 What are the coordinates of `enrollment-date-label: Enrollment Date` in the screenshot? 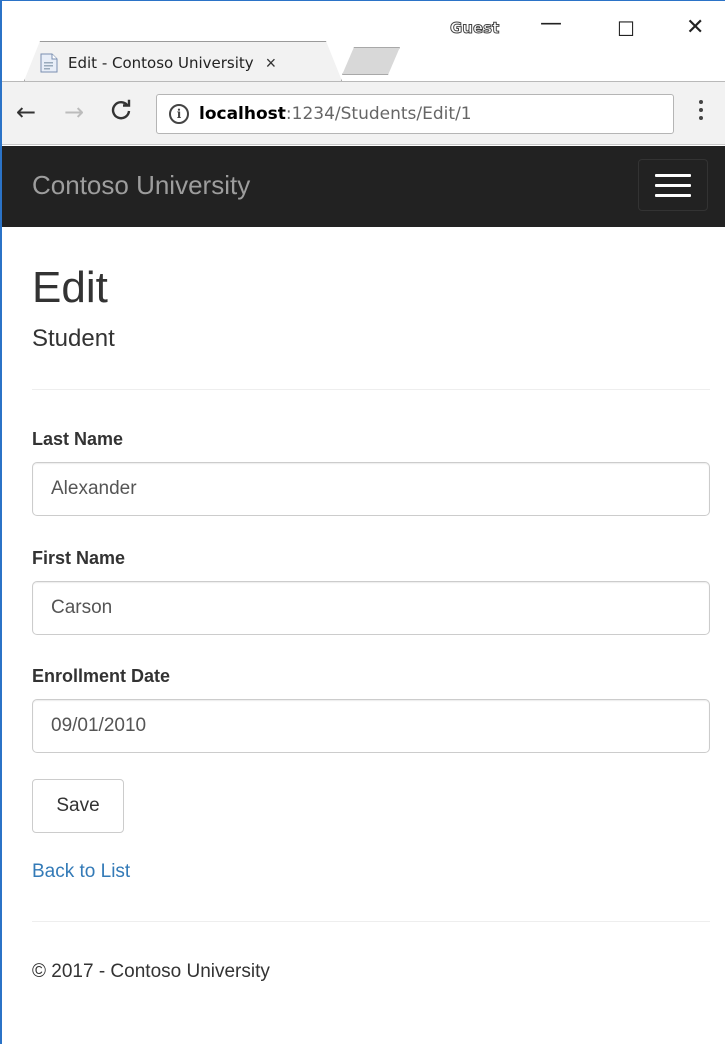 It's located at (101, 676).